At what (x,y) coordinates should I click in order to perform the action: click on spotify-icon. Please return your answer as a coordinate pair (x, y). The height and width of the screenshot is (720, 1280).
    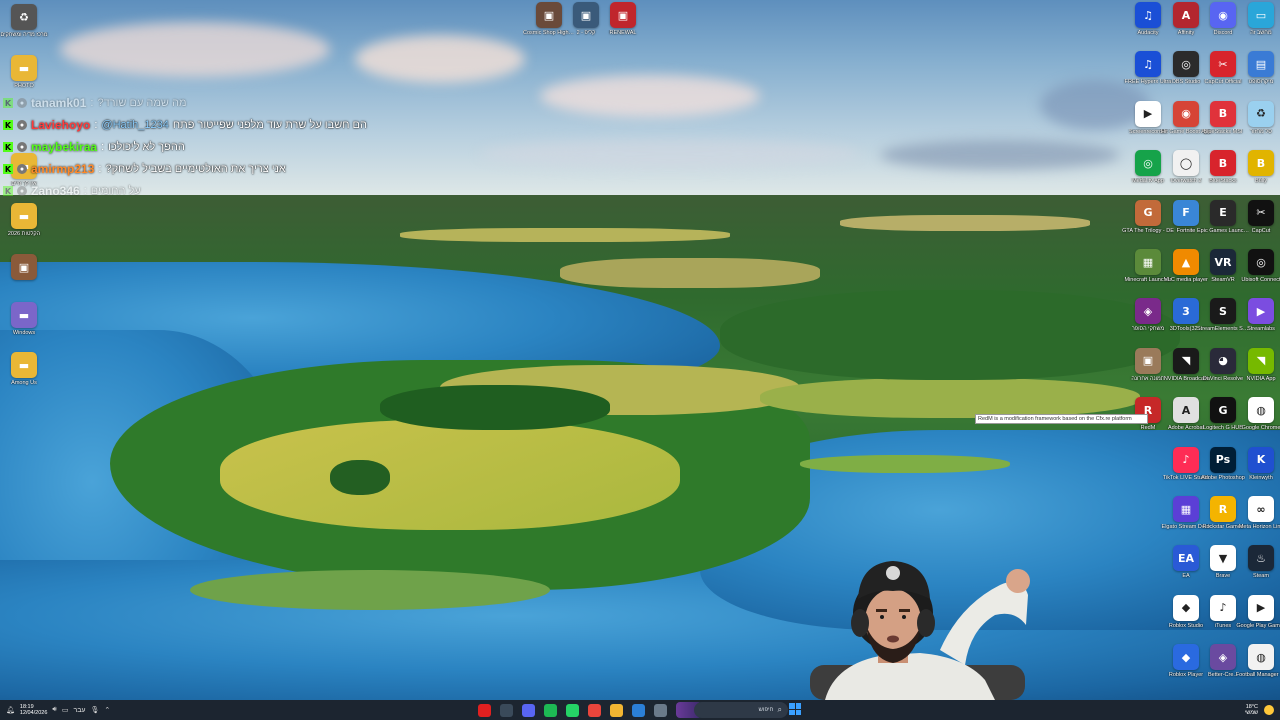
    Looking at the image, I should click on (550, 710).